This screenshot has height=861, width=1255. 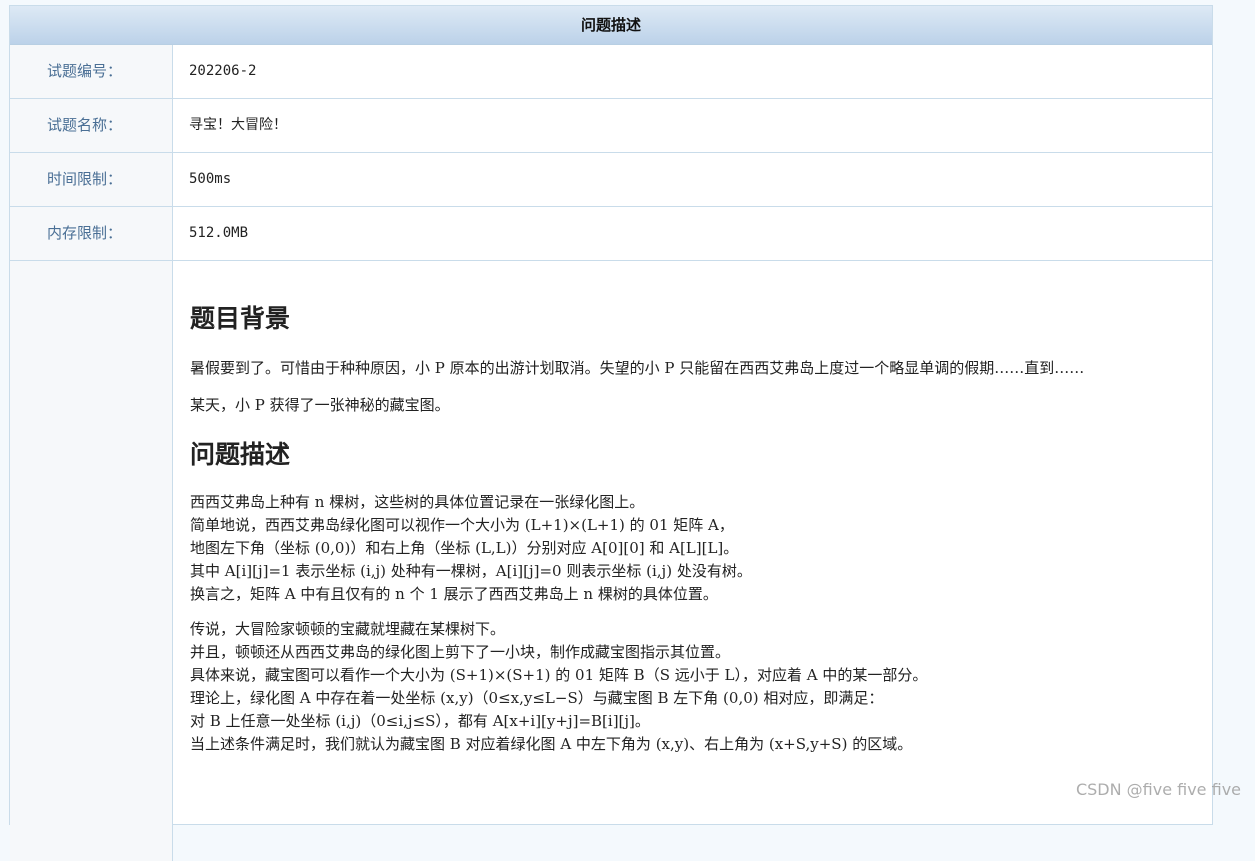 What do you see at coordinates (91, 561) in the screenshot?
I see `content-label-cell` at bounding box center [91, 561].